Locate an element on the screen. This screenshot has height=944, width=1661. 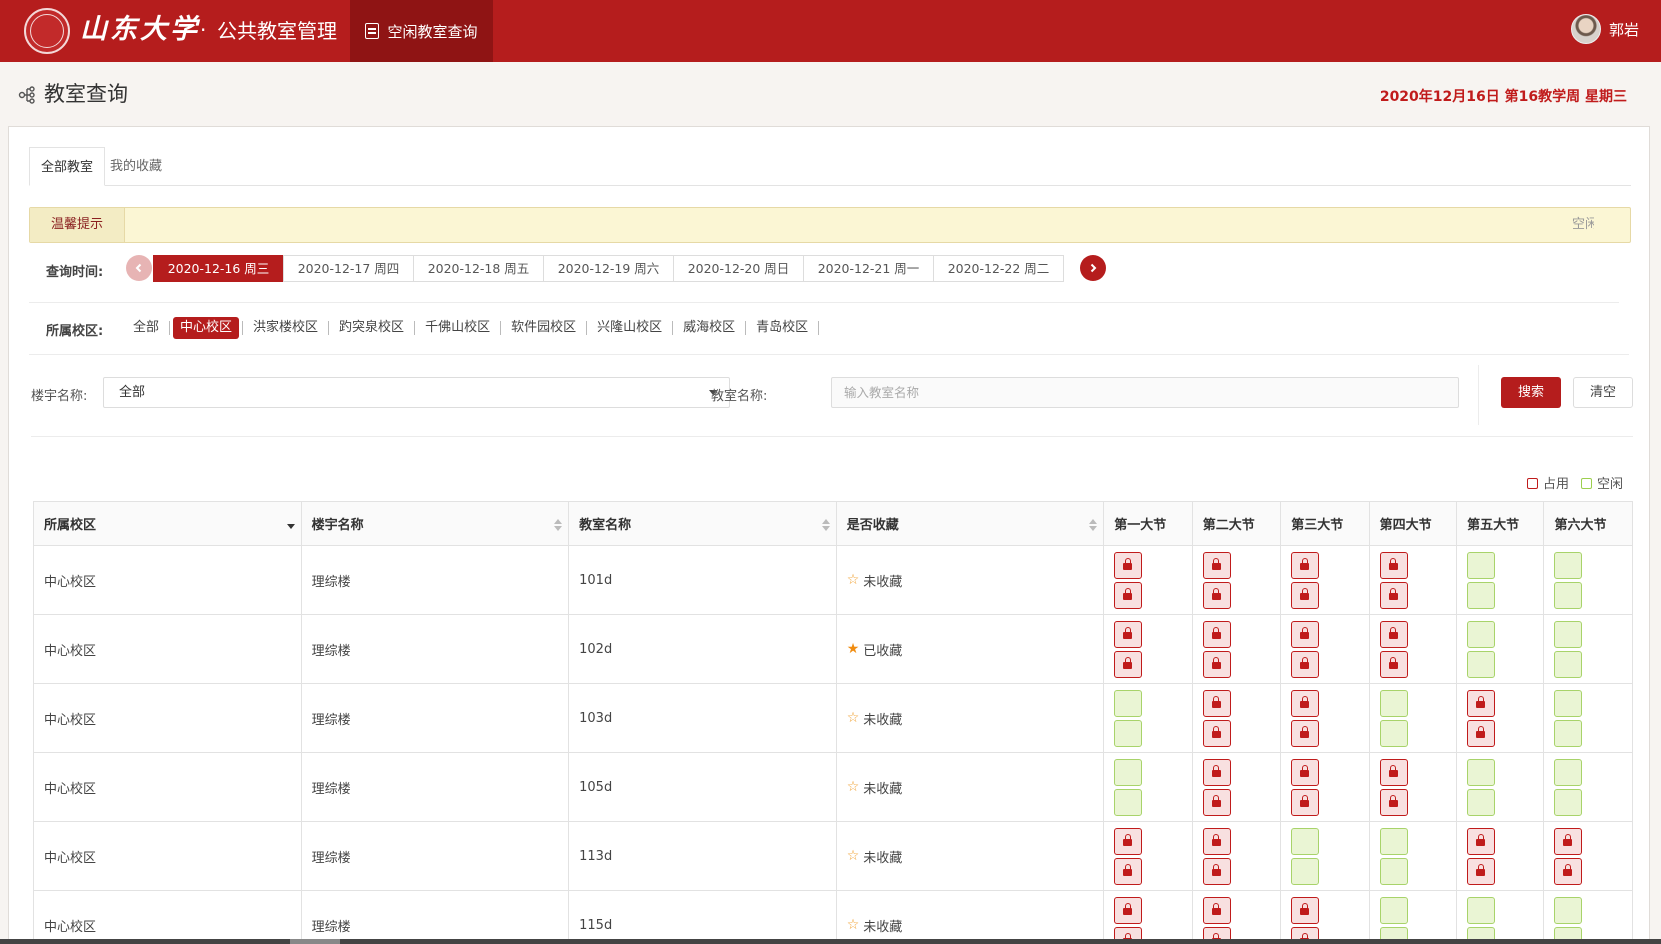
header-building: 楼宇名称 is located at coordinates (435, 523).